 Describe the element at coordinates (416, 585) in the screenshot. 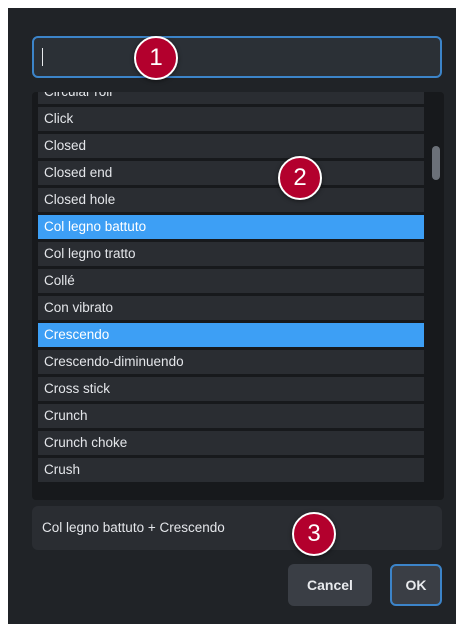

I see `ok-button: OK` at that location.